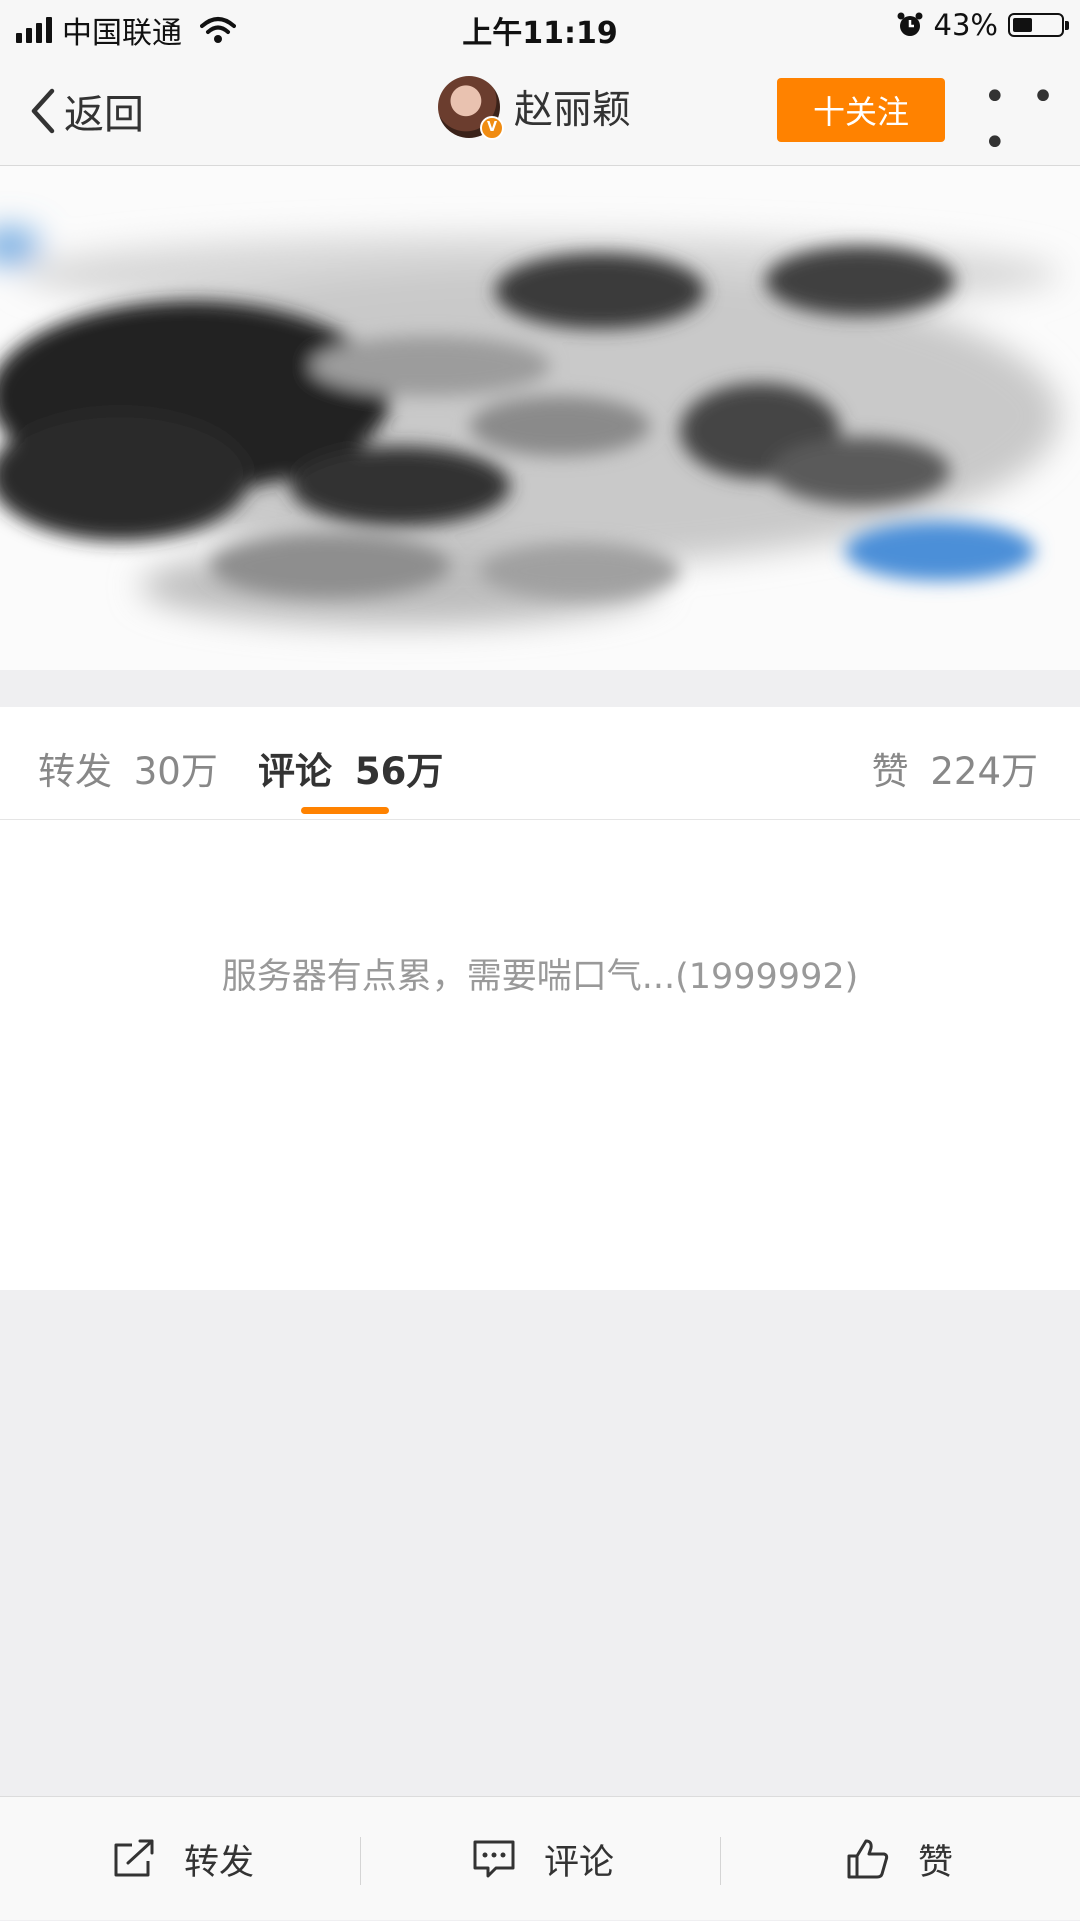 This screenshot has height=1921, width=1080. Describe the element at coordinates (471, 108) in the screenshot. I see `avatar: V` at that location.